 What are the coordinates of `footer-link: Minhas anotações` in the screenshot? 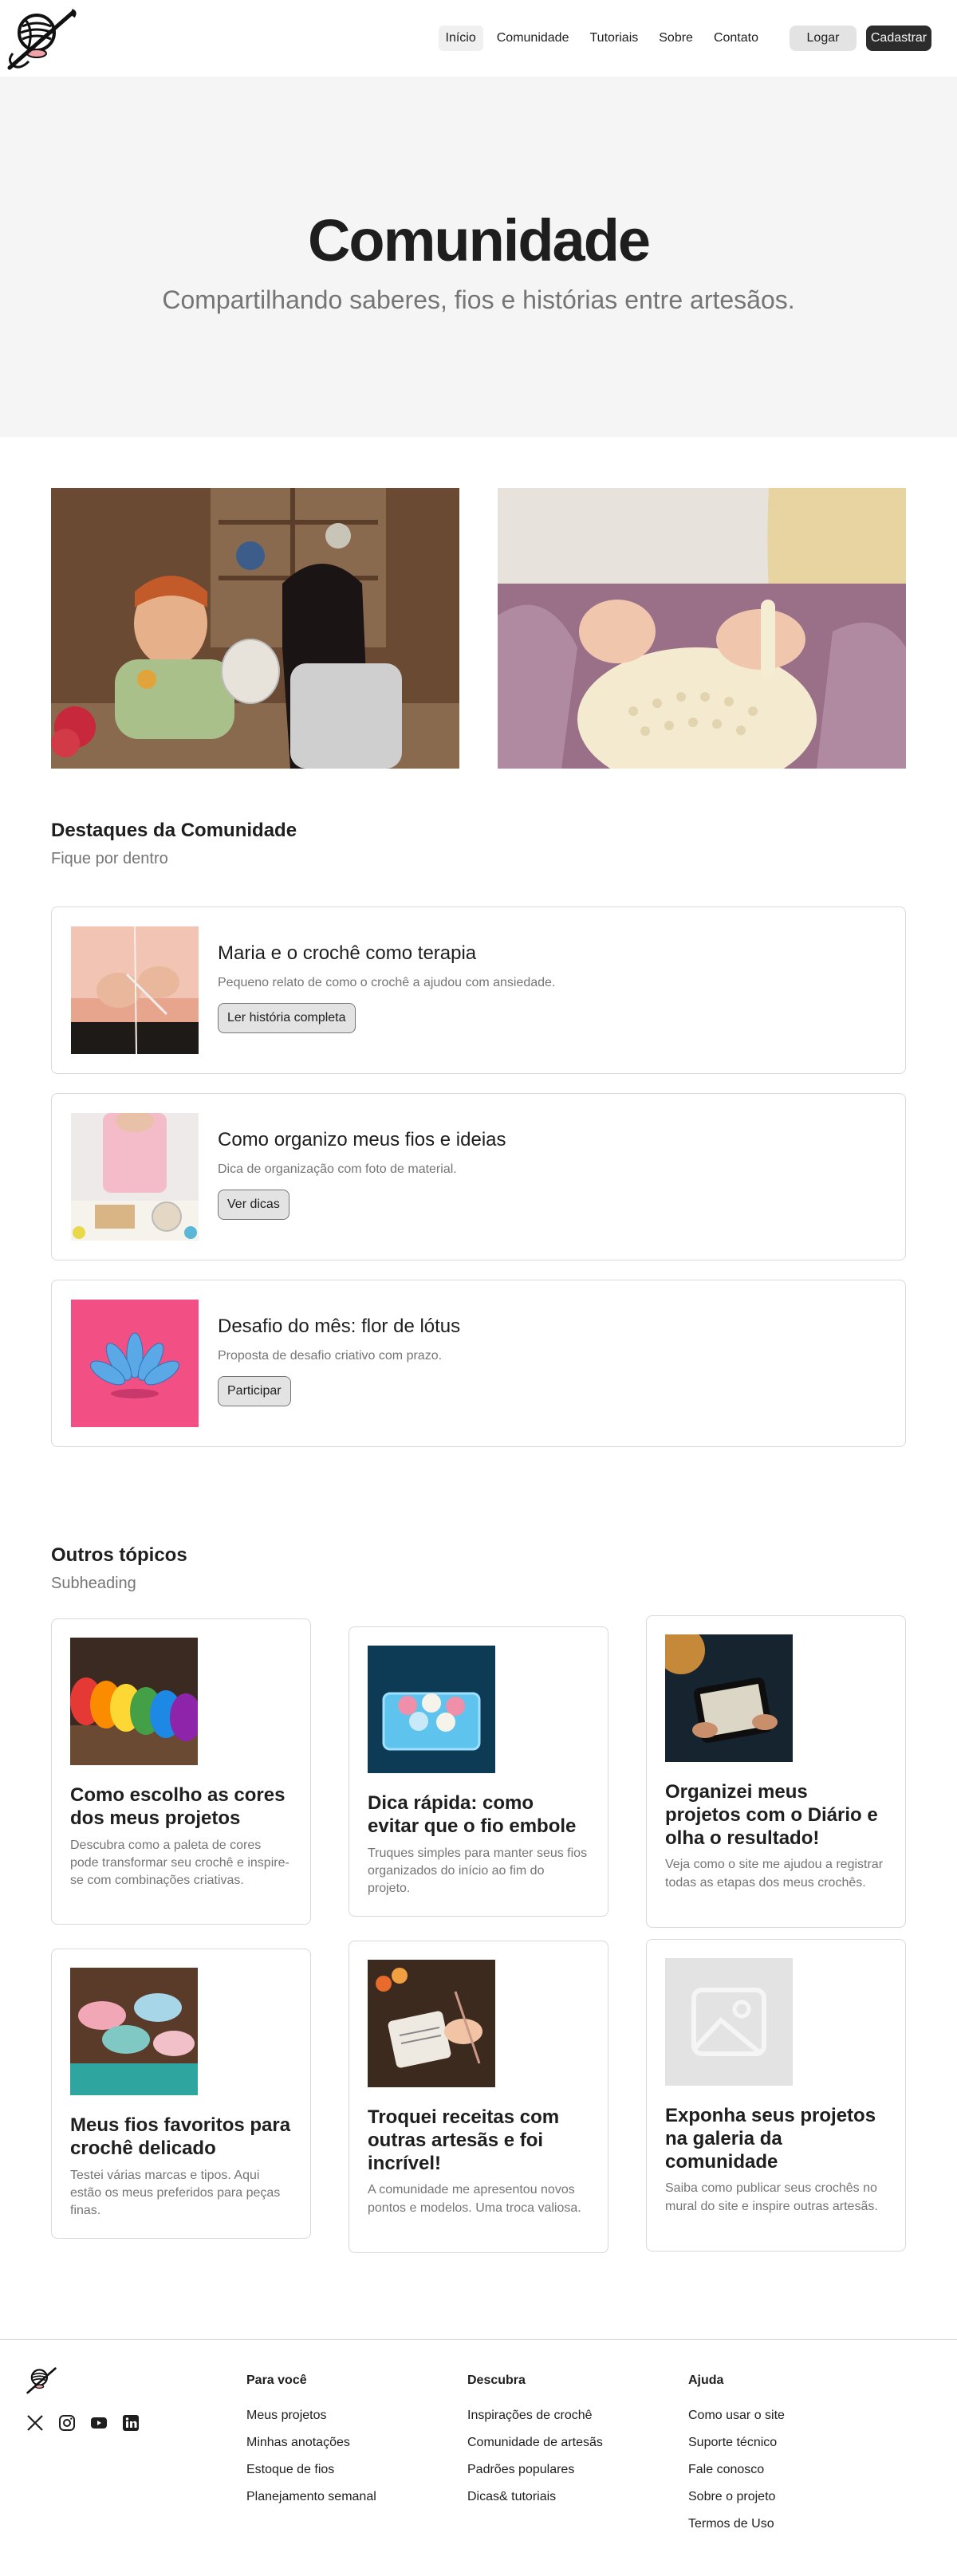 It's located at (356, 2450).